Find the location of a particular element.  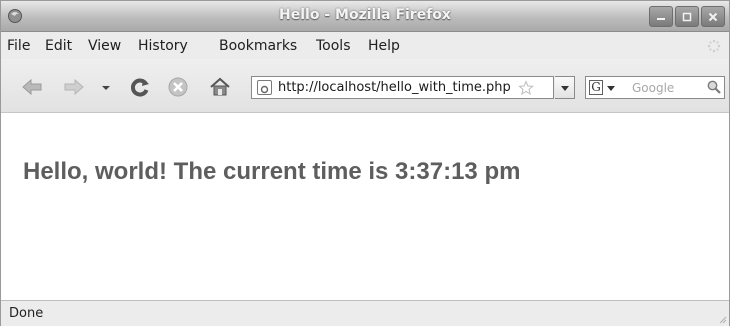

url-bar: http://localhost/hello_with_time.php is located at coordinates (402, 87).